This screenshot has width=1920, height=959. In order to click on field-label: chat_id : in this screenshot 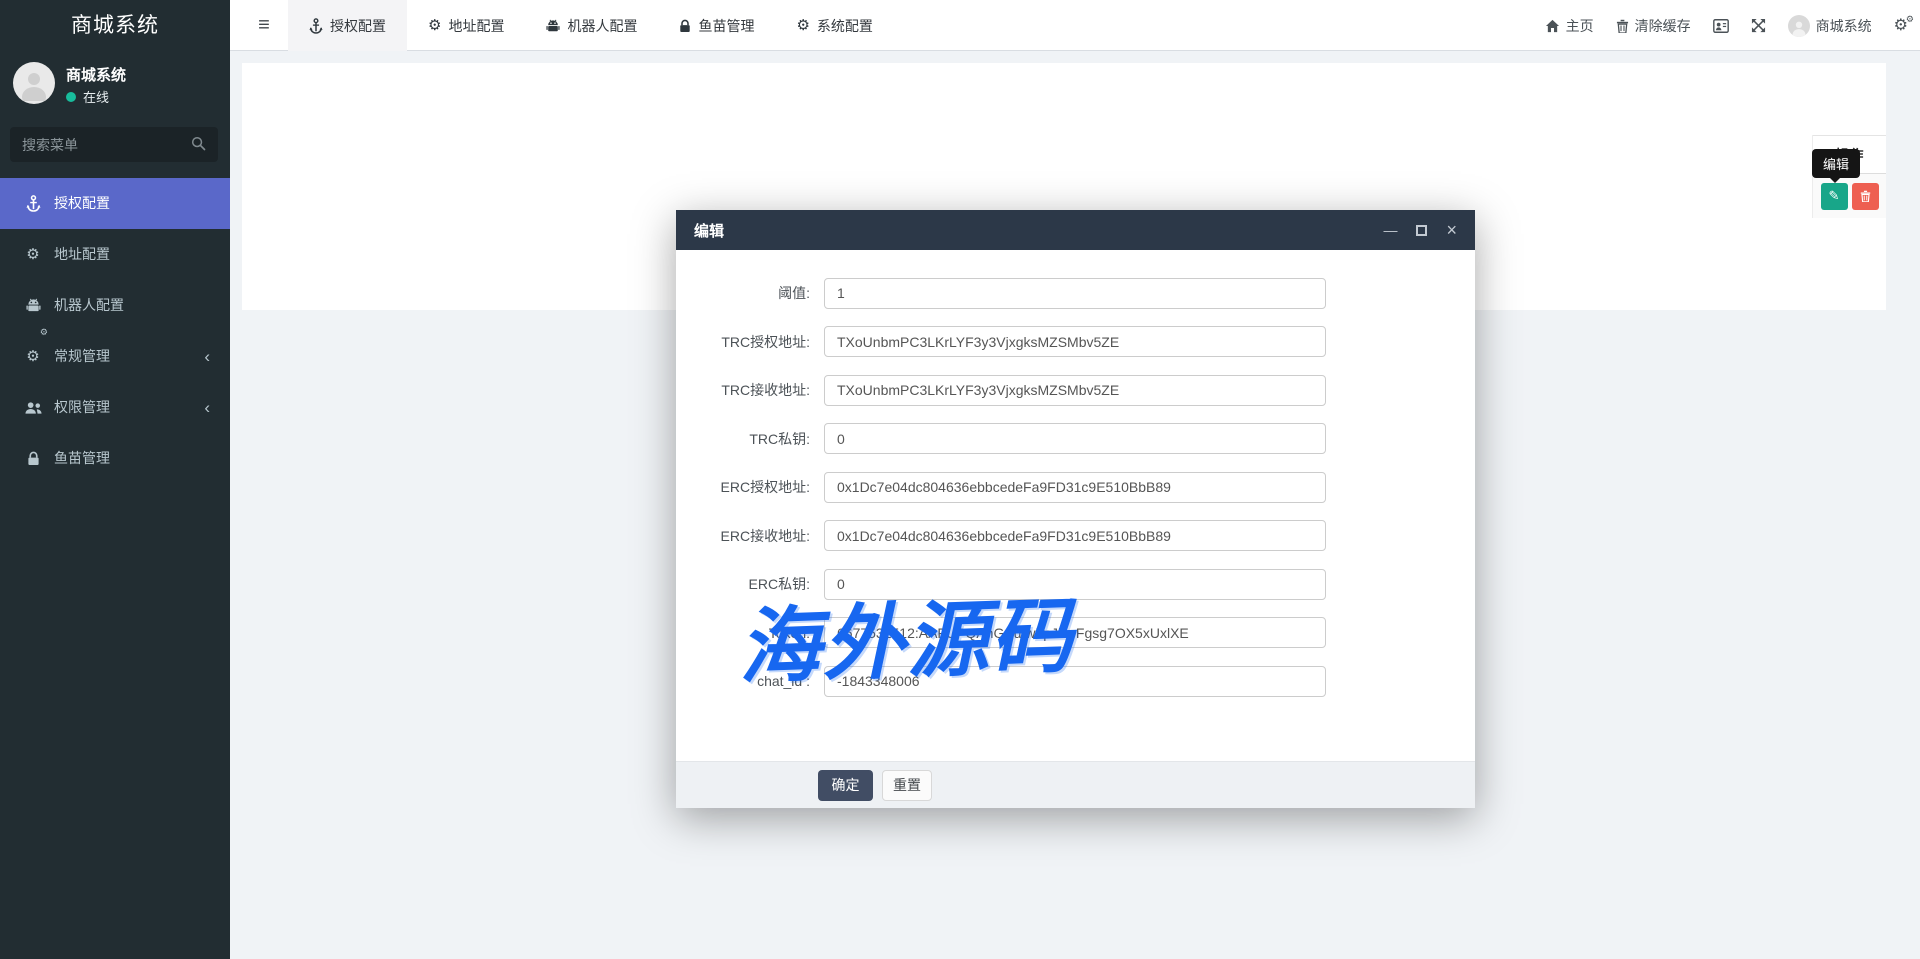, I will do `click(783, 681)`.